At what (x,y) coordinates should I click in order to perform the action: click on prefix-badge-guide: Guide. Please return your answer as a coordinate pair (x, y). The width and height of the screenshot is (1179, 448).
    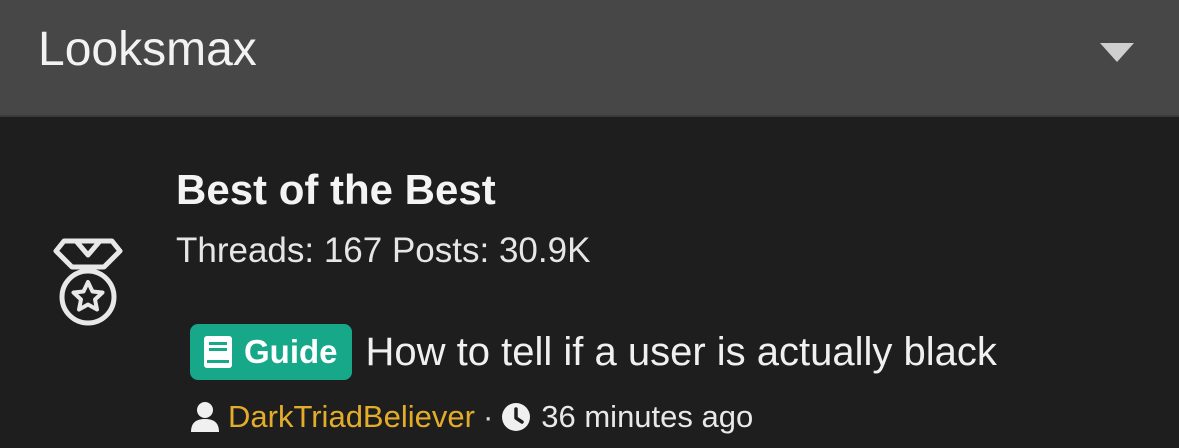
    Looking at the image, I should click on (271, 352).